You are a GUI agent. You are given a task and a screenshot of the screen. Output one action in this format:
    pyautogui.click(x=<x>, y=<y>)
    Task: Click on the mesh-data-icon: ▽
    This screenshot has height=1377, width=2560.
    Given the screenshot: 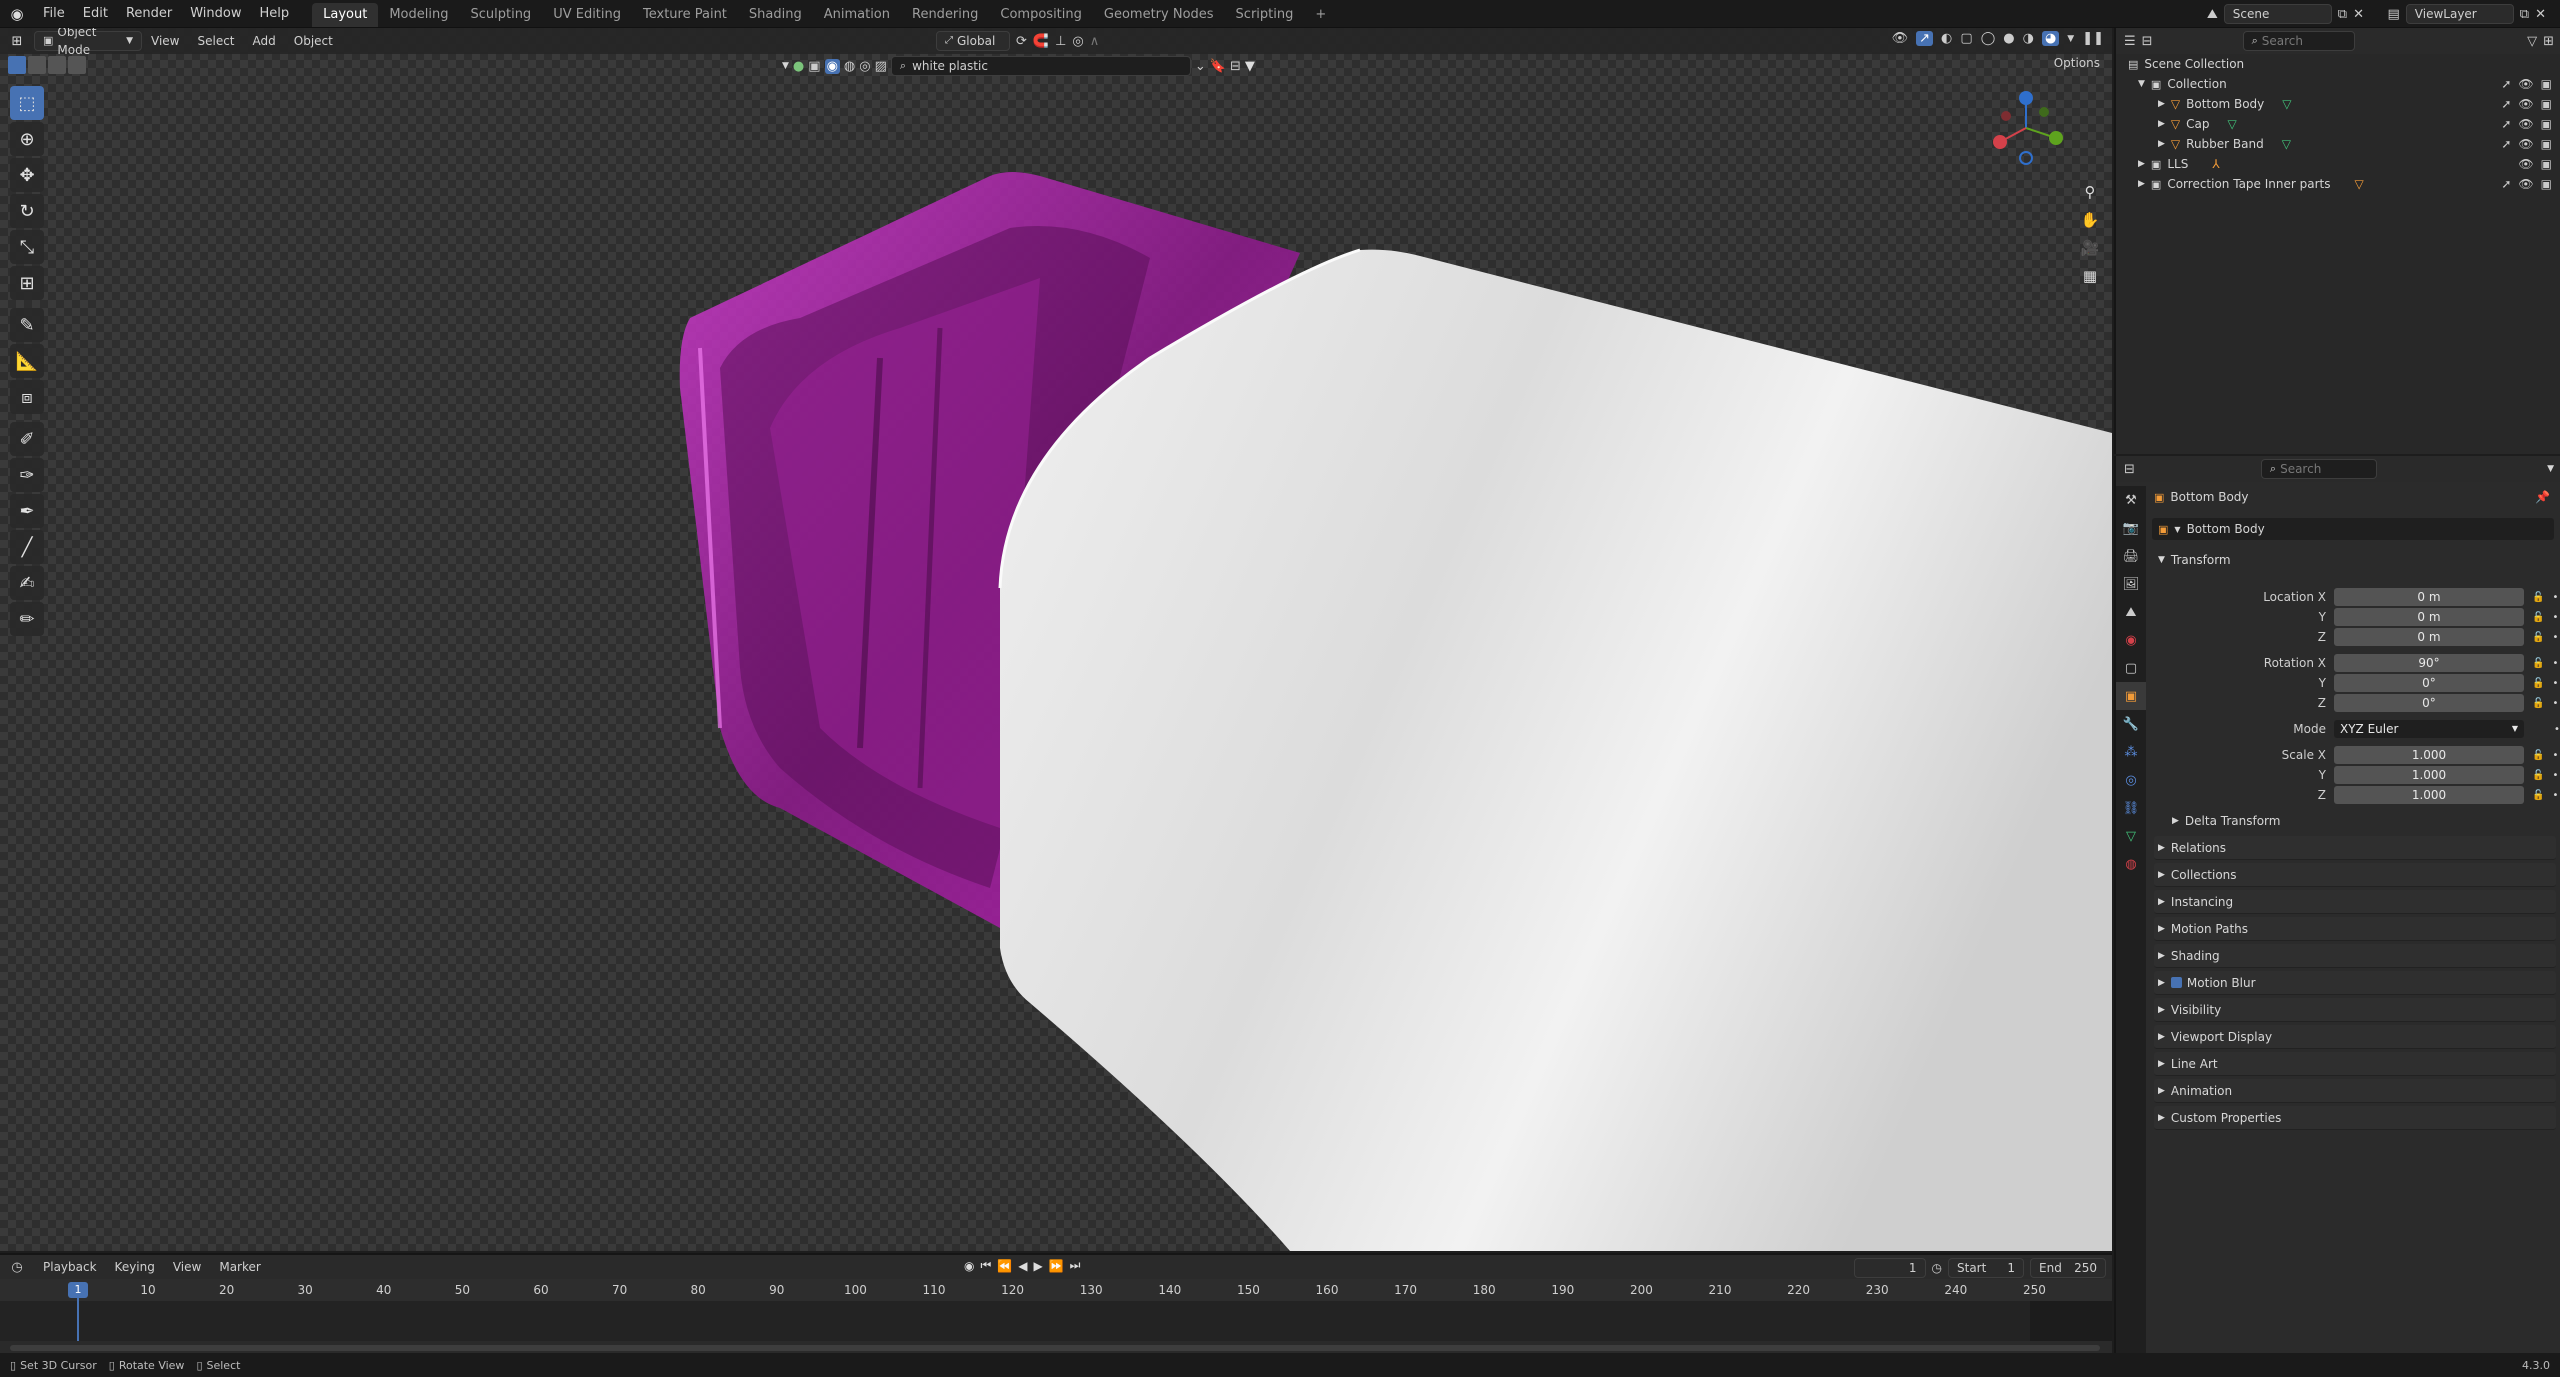 What is the action you would take?
    pyautogui.click(x=2286, y=144)
    